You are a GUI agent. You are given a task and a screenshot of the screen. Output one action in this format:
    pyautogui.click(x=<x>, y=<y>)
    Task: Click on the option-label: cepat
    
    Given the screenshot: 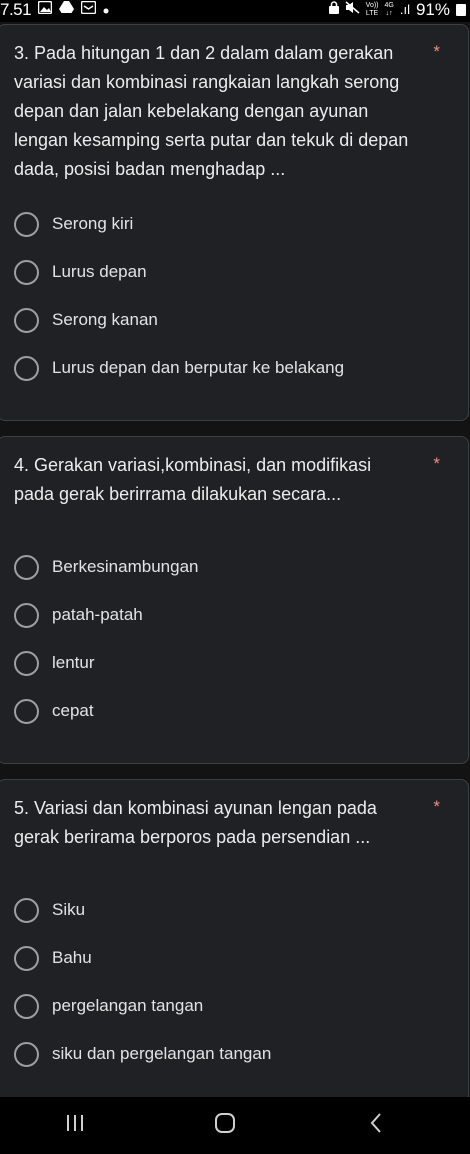 What is the action you would take?
    pyautogui.click(x=73, y=710)
    